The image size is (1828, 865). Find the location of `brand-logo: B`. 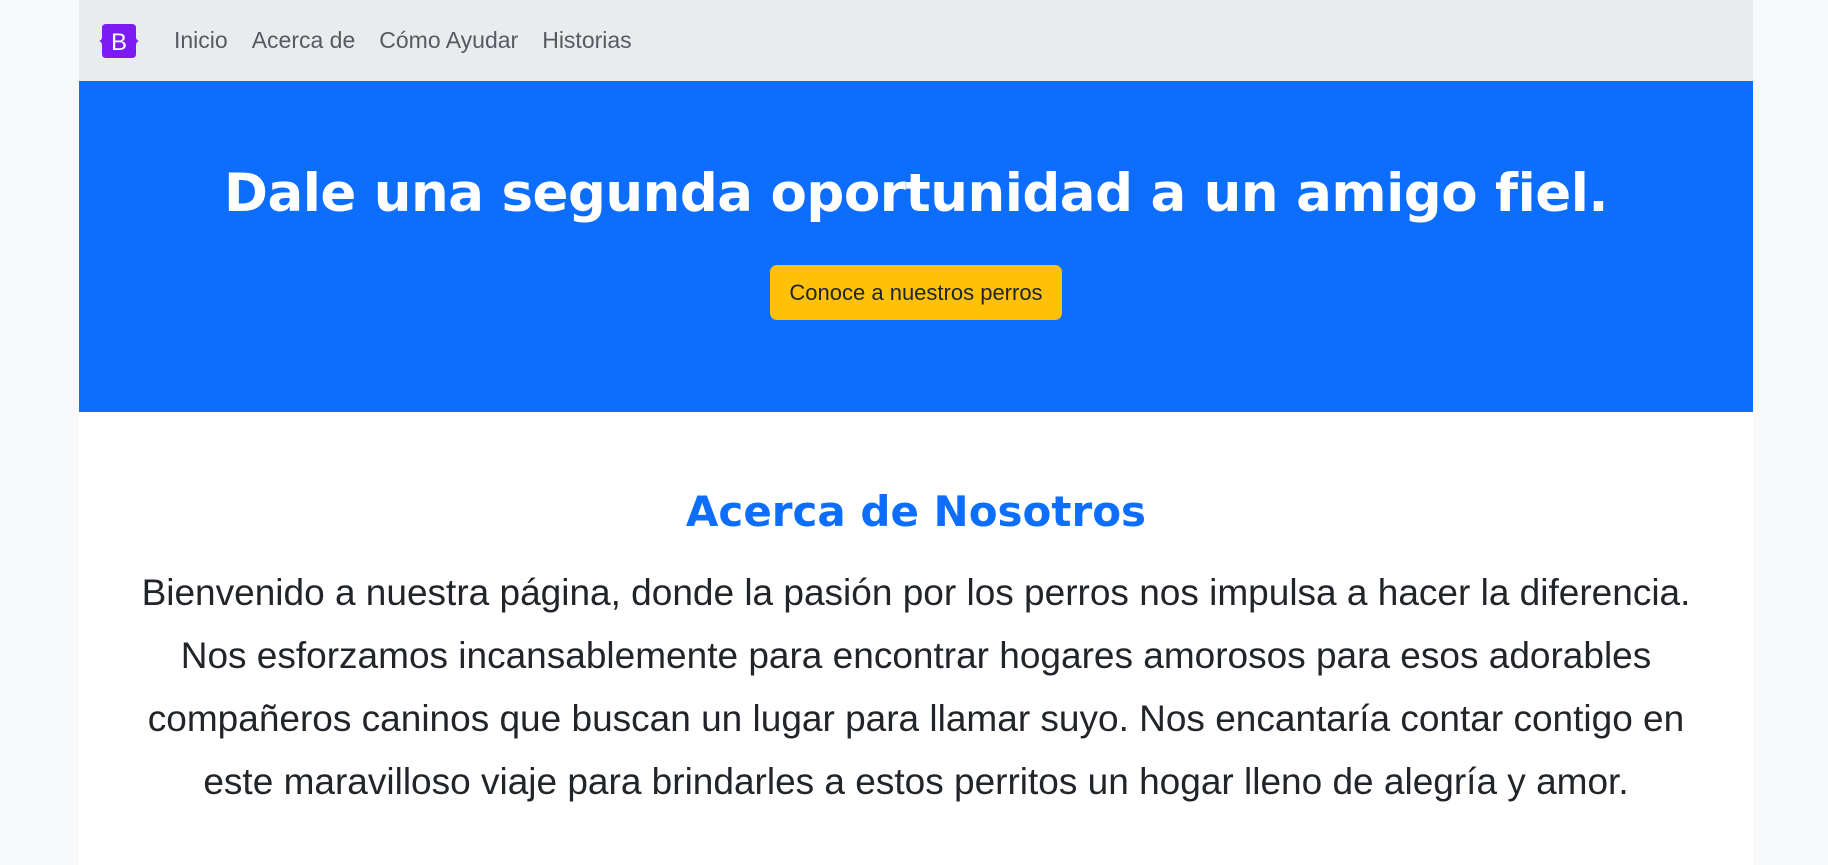

brand-logo: B is located at coordinates (119, 41).